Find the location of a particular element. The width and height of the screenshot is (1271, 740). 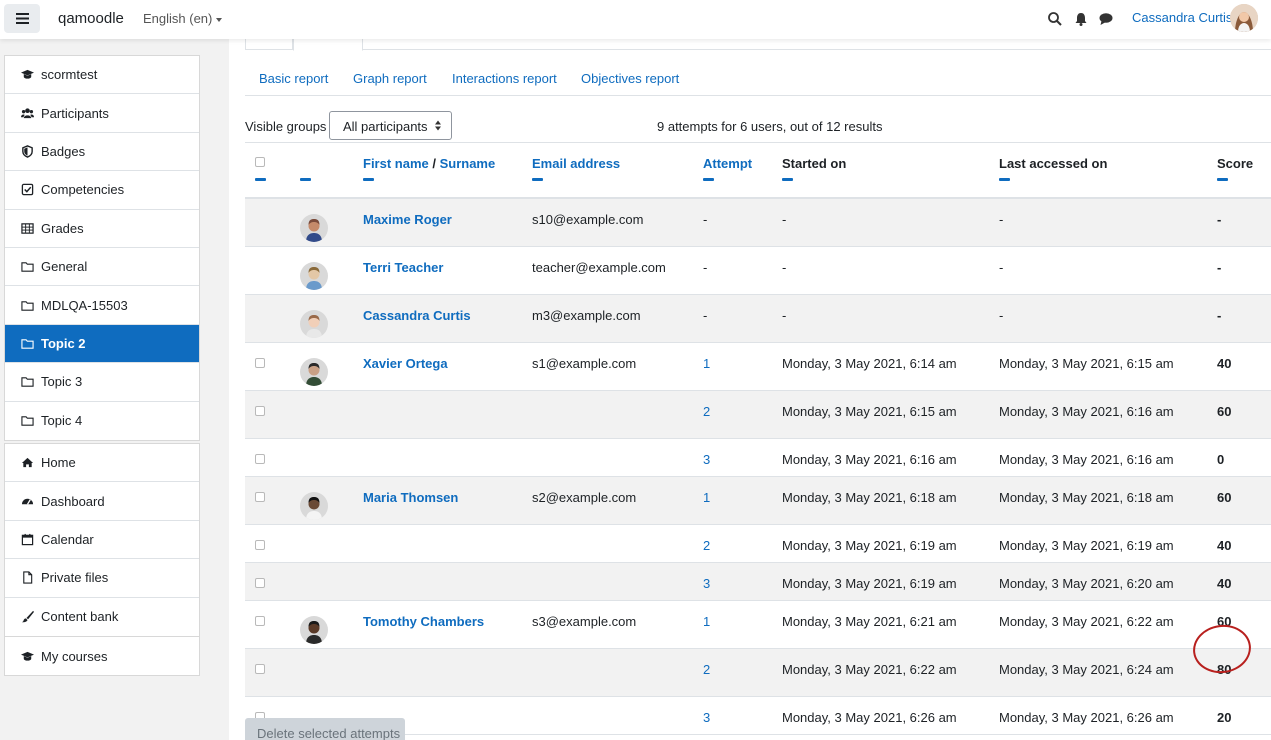

tab-reports-active is located at coordinates (328, 45).